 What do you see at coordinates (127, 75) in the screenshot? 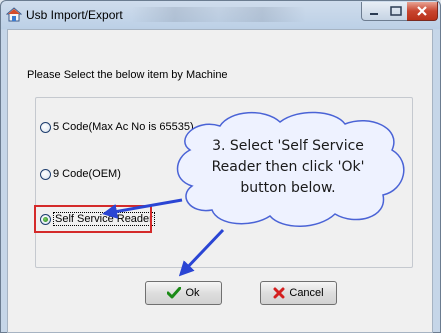
I see `instruction-label: Please Select the below item by Machine` at bounding box center [127, 75].